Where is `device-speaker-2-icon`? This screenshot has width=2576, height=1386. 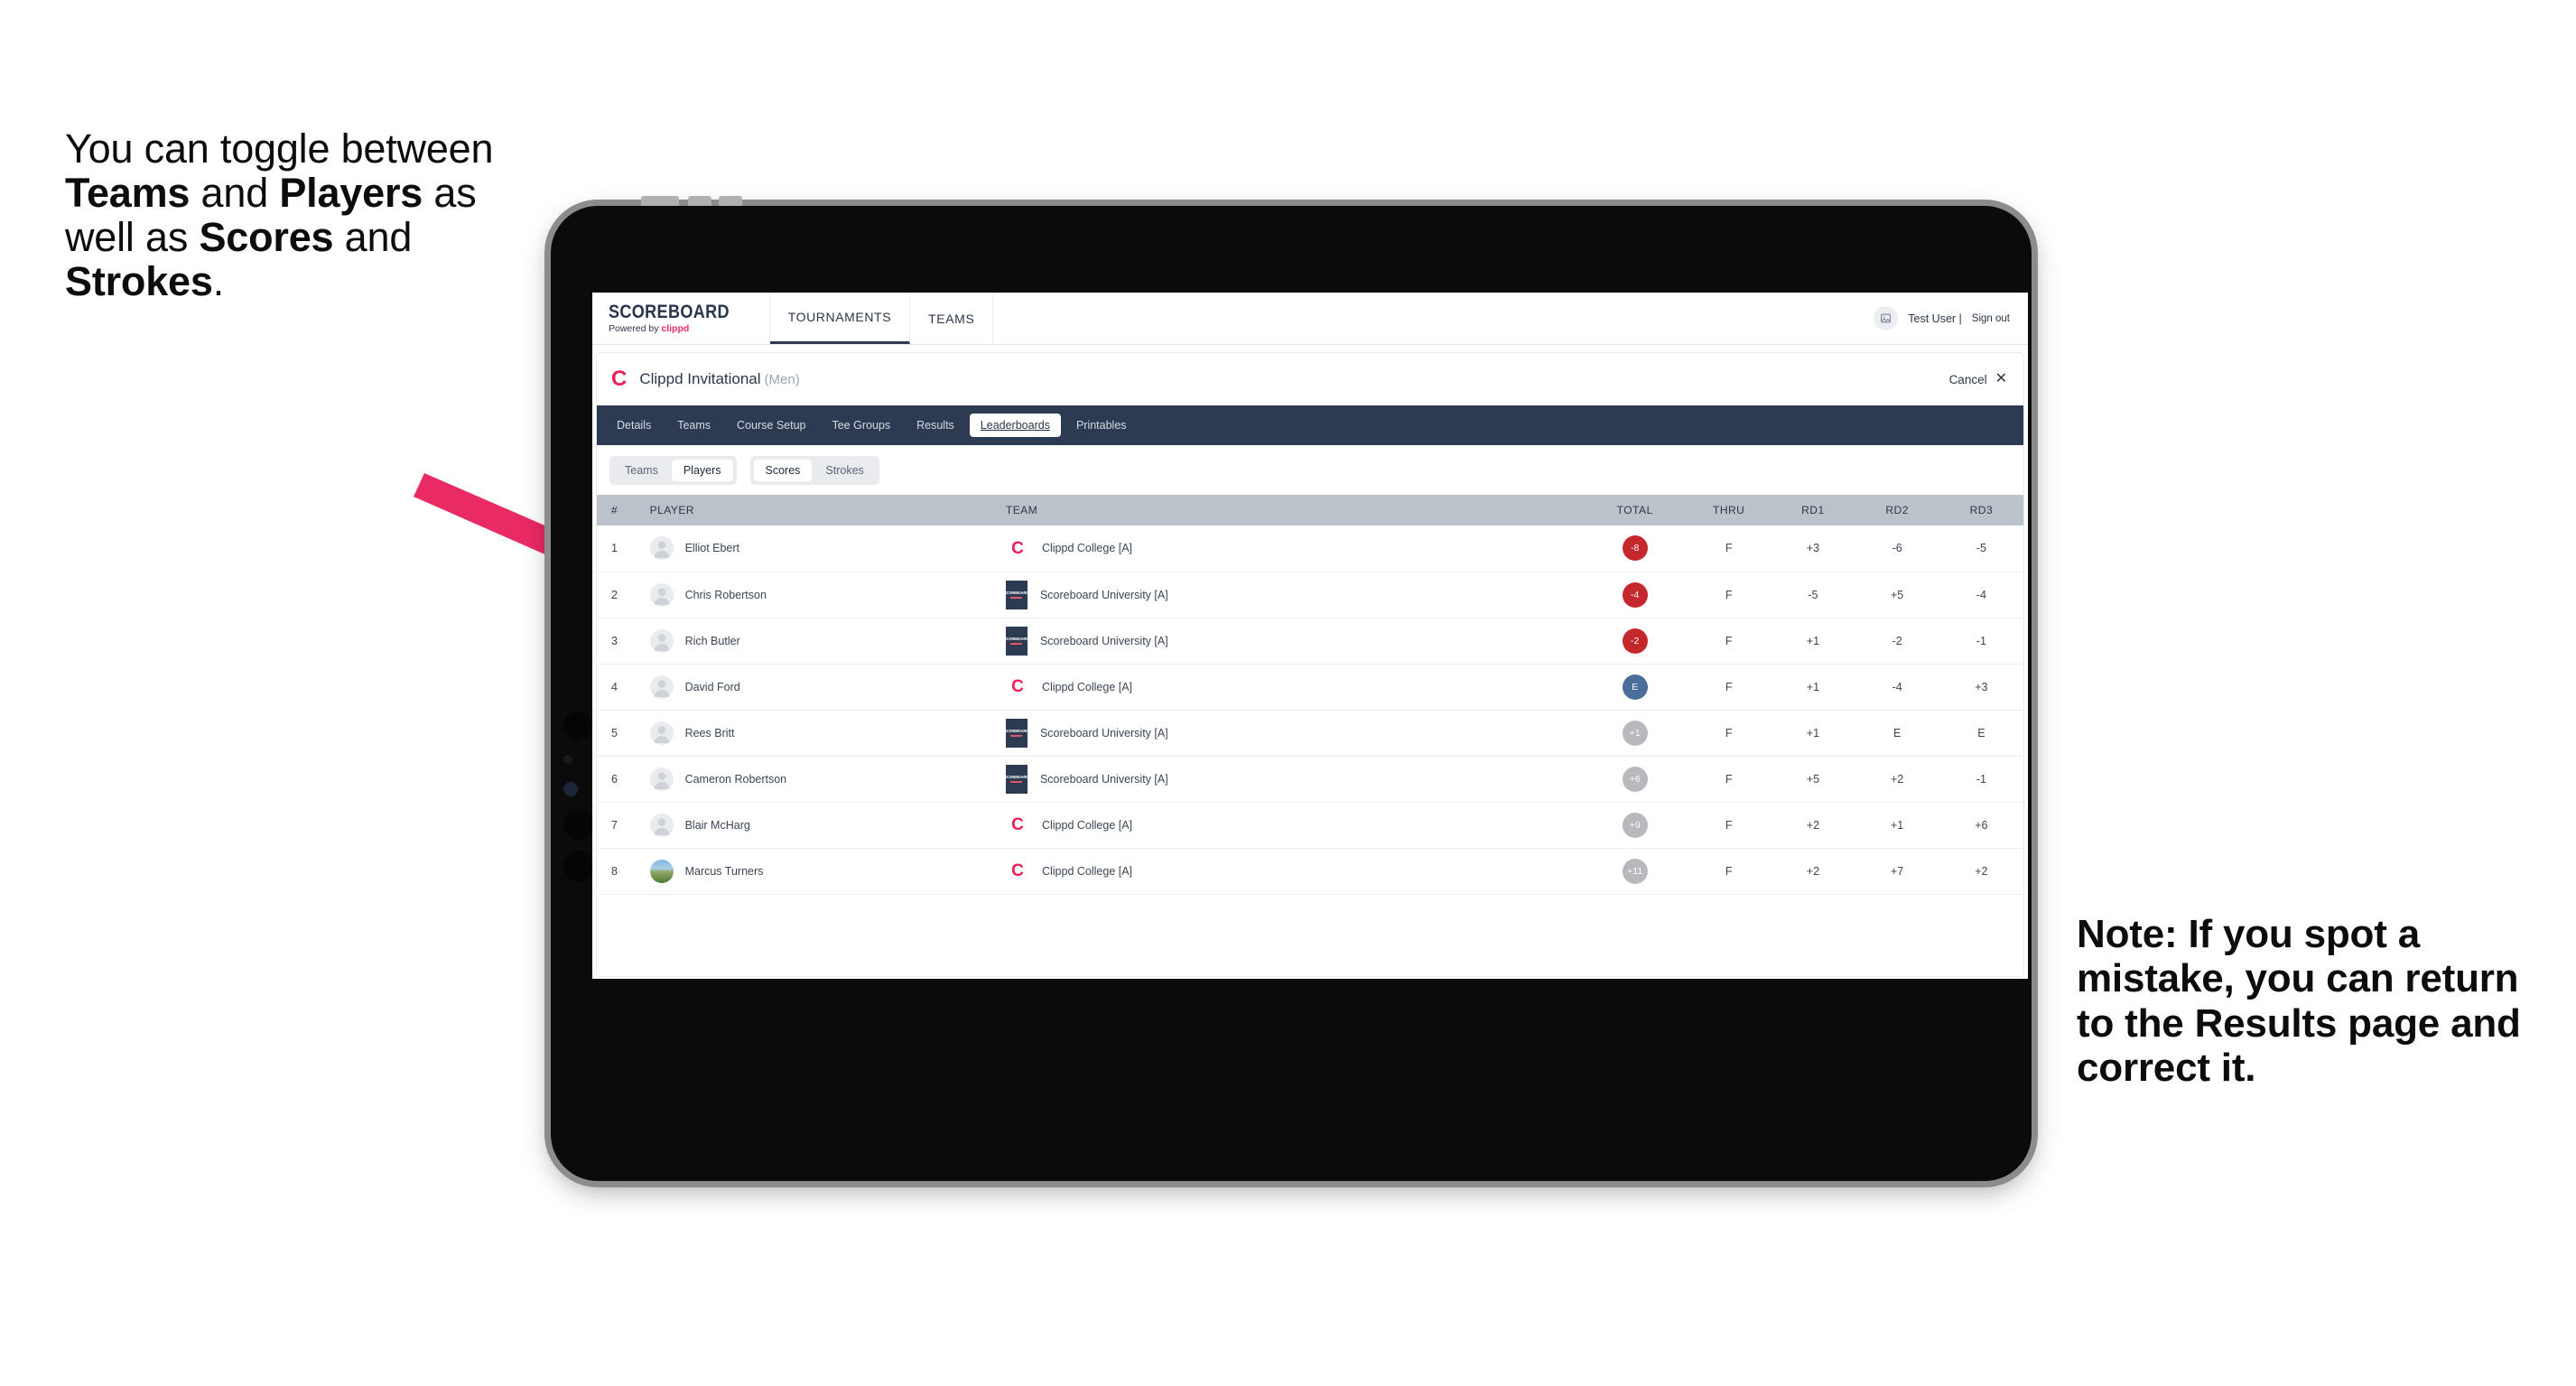 device-speaker-2-icon is located at coordinates (578, 866).